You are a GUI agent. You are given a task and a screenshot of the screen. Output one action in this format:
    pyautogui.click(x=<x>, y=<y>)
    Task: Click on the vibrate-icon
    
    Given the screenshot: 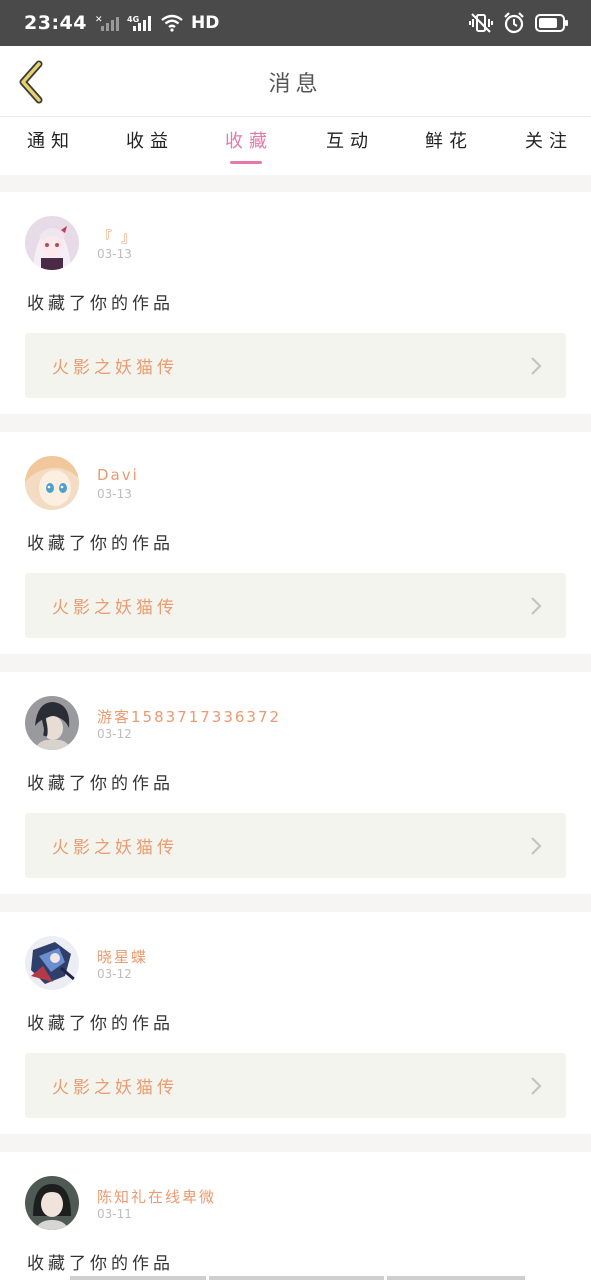 What is the action you would take?
    pyautogui.click(x=481, y=23)
    